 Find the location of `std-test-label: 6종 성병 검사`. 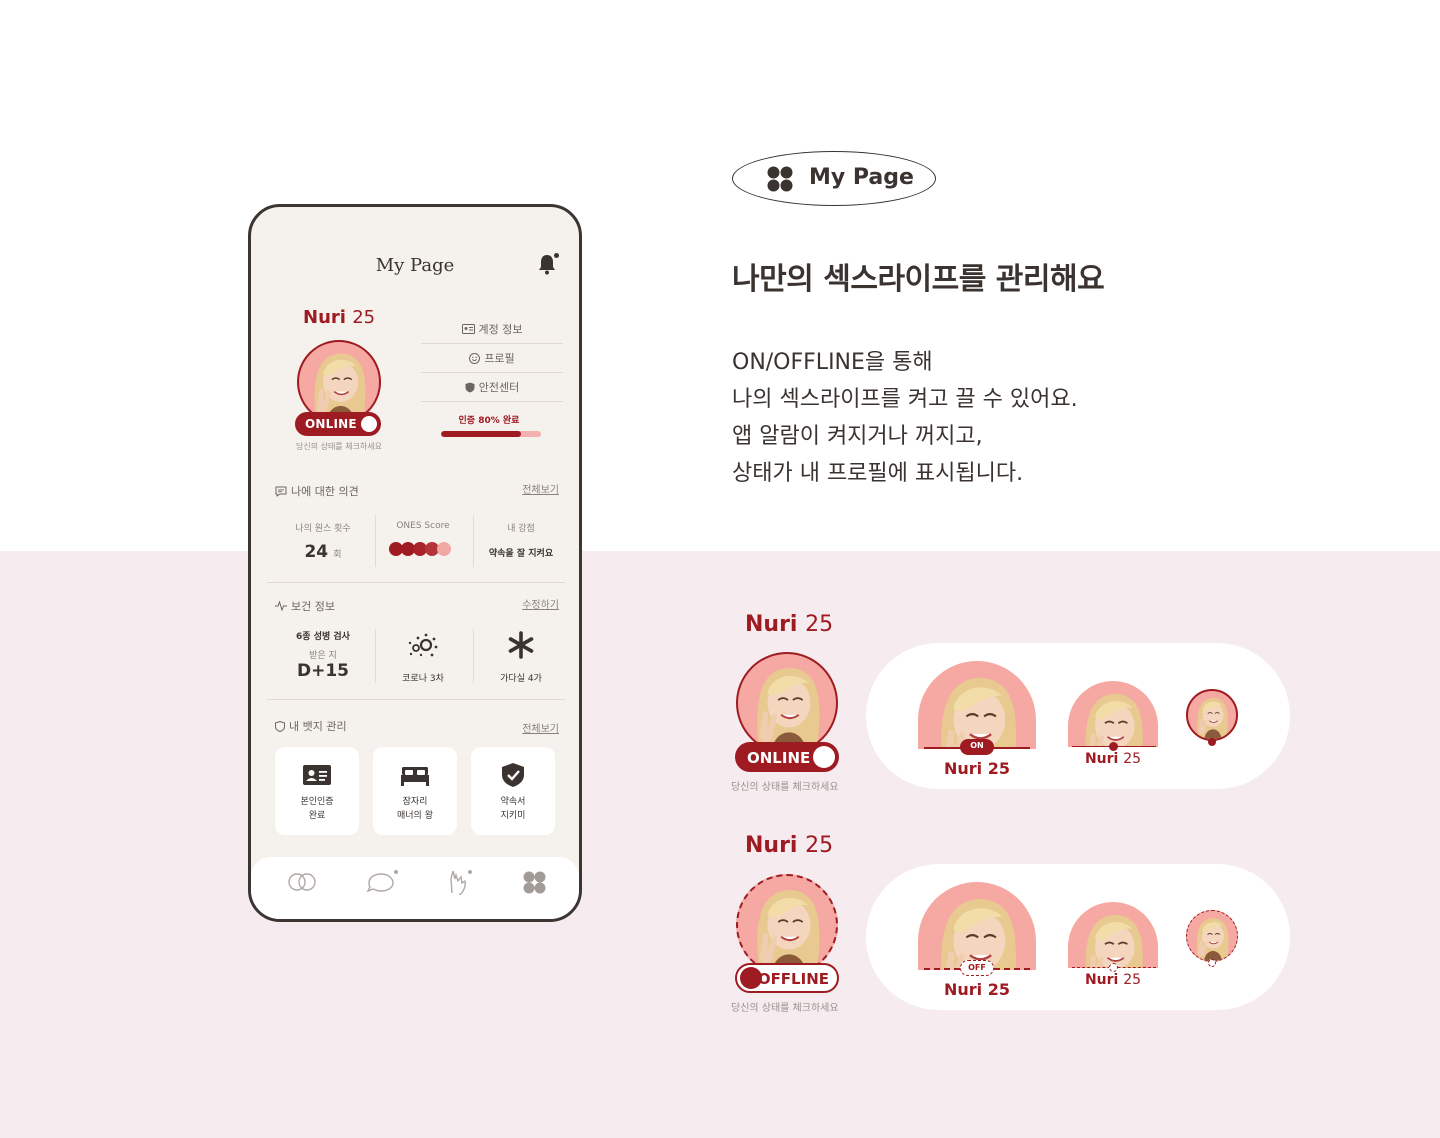

std-test-label: 6종 성병 검사 is located at coordinates (323, 637).